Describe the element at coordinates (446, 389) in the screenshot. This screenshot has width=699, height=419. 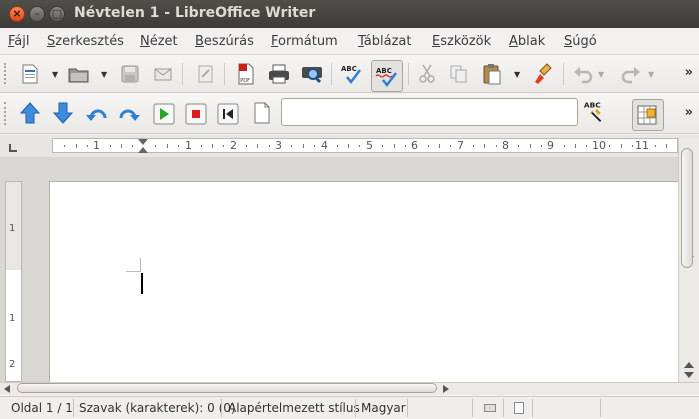
I see `scroll-right-icon` at that location.